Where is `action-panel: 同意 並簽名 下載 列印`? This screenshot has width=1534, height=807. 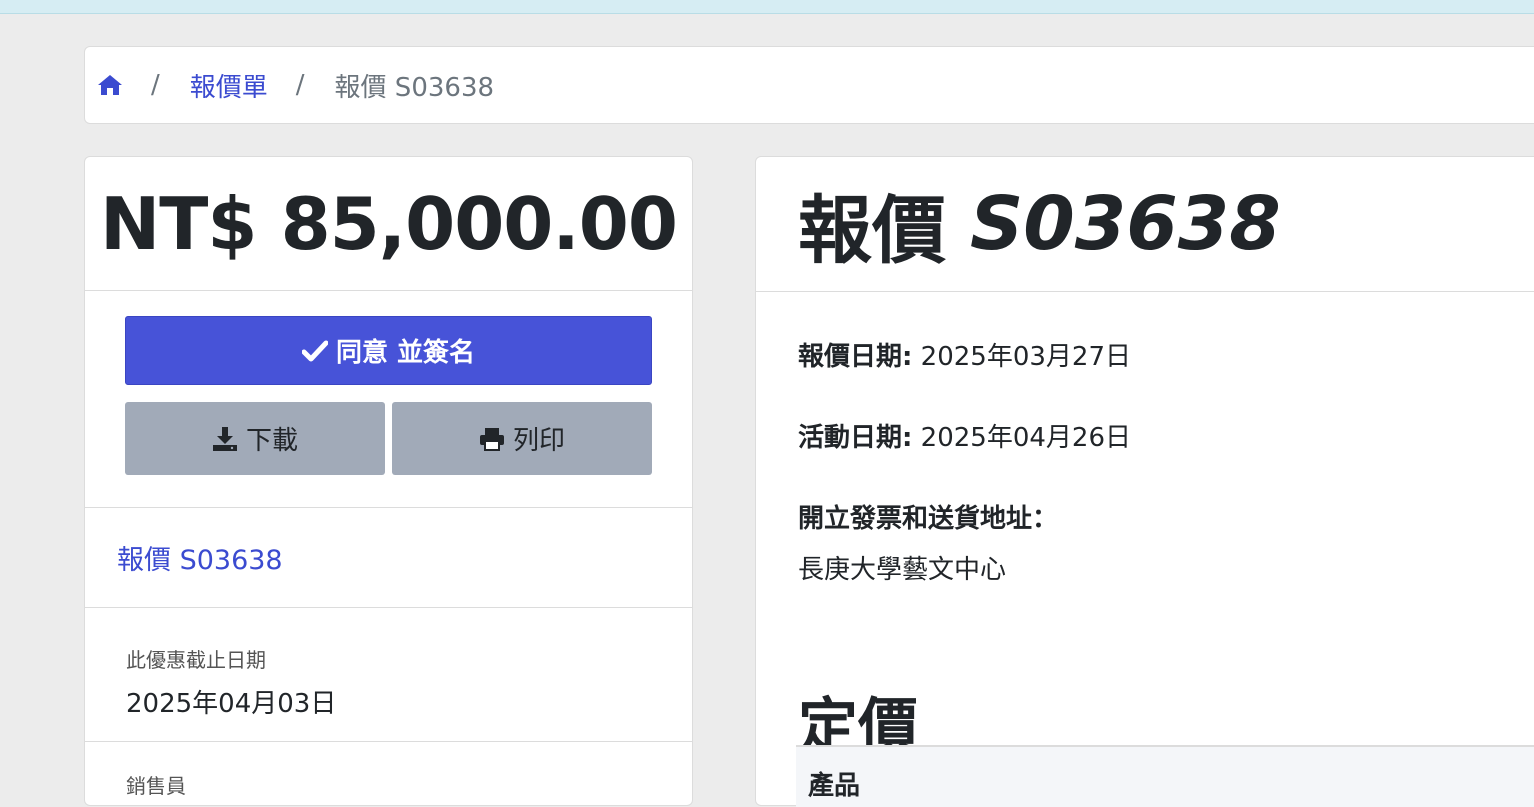 action-panel: 同意 並簽名 下載 列印 is located at coordinates (388, 399).